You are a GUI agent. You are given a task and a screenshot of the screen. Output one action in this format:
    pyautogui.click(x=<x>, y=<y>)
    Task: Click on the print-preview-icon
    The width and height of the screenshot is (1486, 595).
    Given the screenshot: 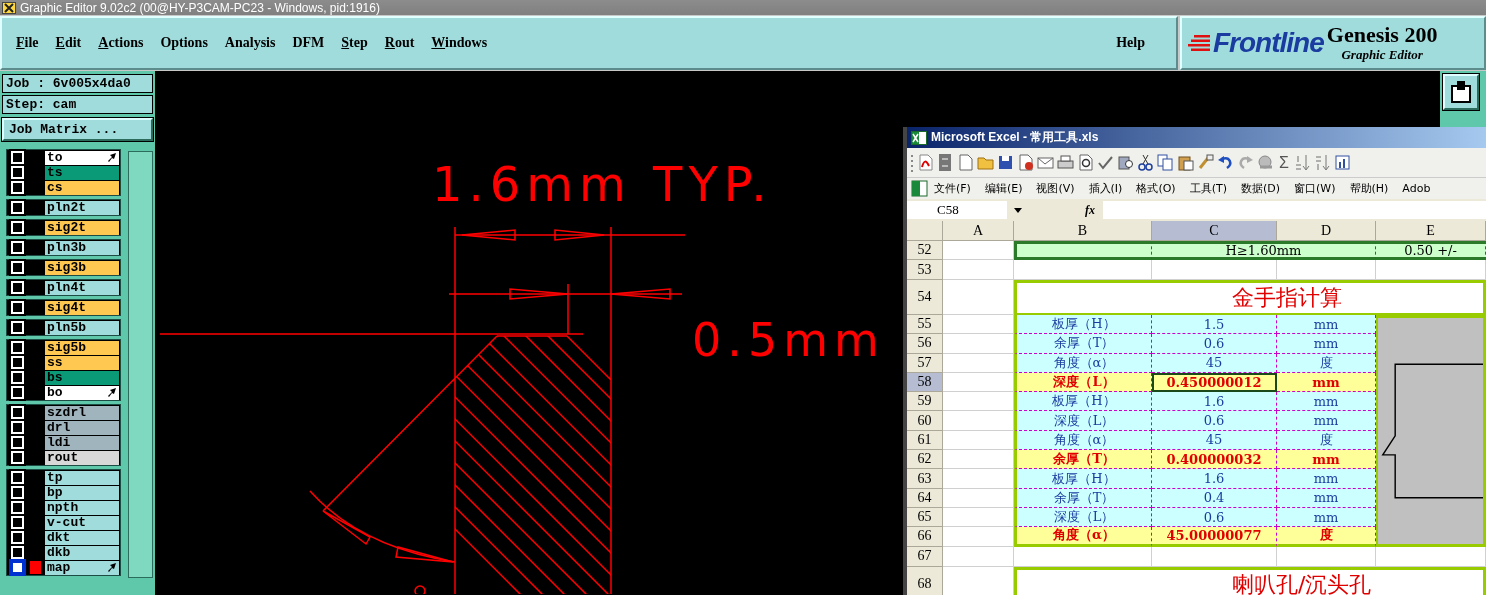 What is the action you would take?
    pyautogui.click(x=1085, y=162)
    